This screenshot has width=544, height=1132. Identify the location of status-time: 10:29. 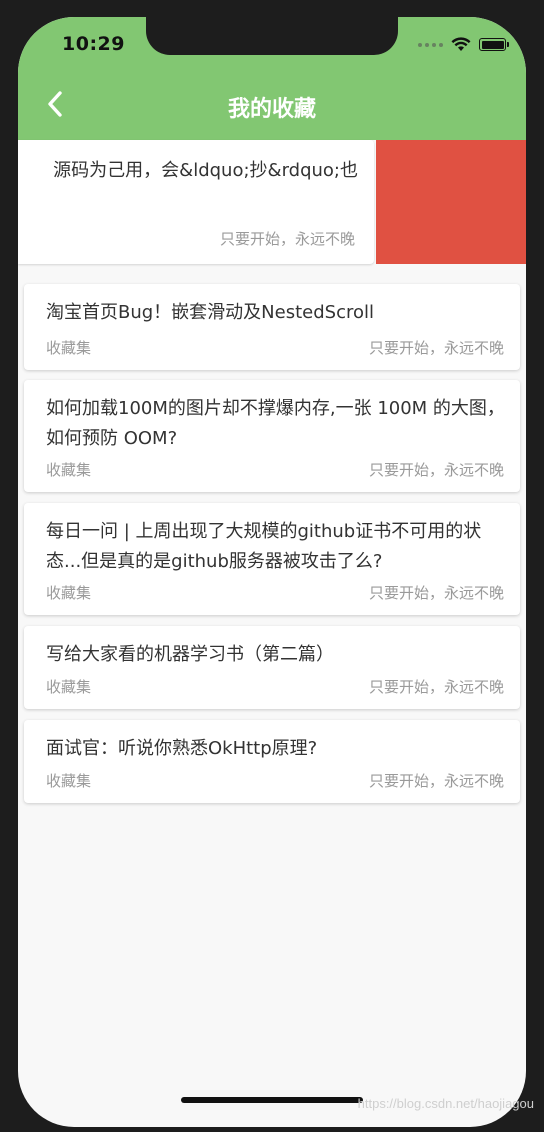
(93, 44).